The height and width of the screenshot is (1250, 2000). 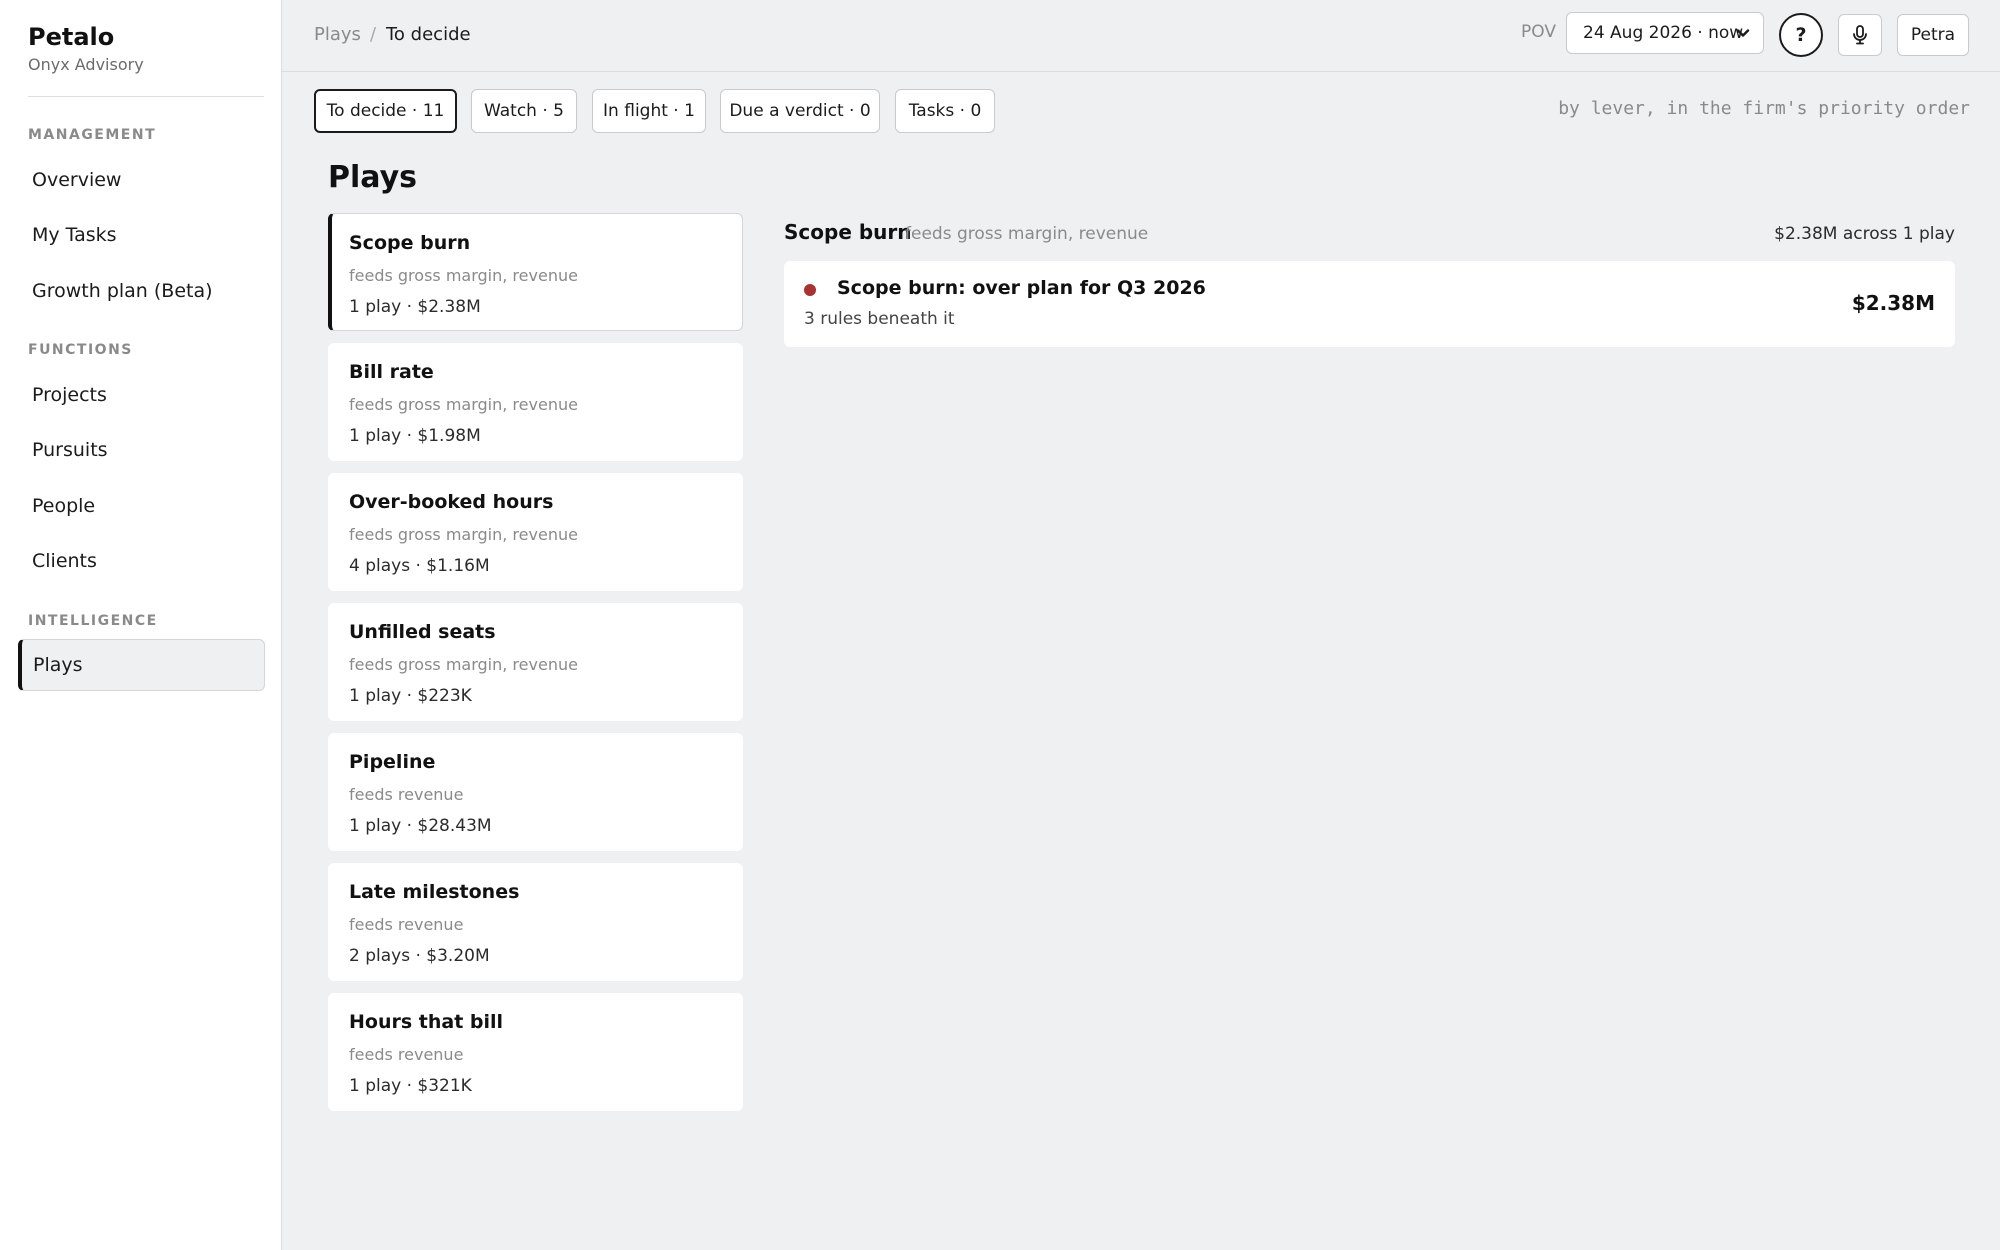 I want to click on page-title: Plays, so click(x=373, y=177).